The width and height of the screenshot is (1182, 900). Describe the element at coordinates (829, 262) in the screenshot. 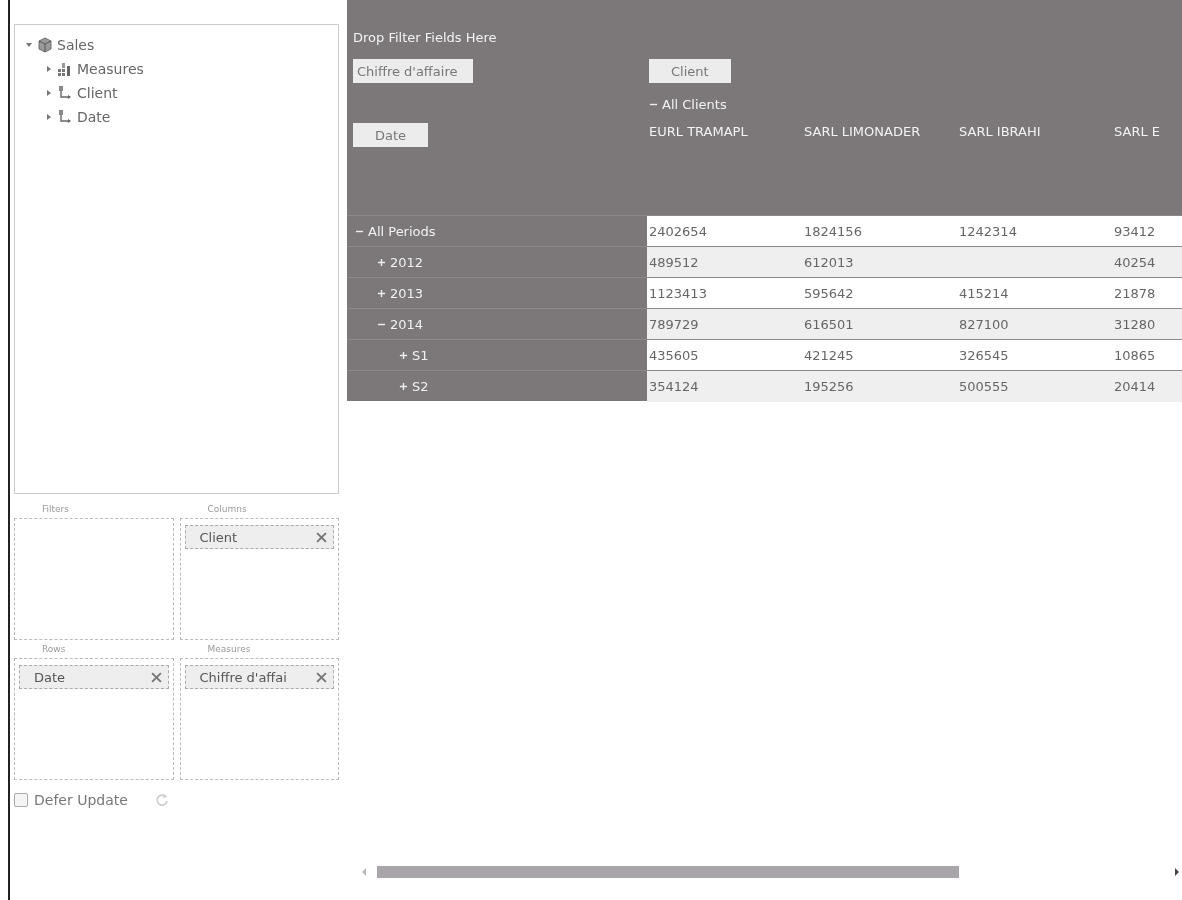

I see `table-cell: 612013` at that location.